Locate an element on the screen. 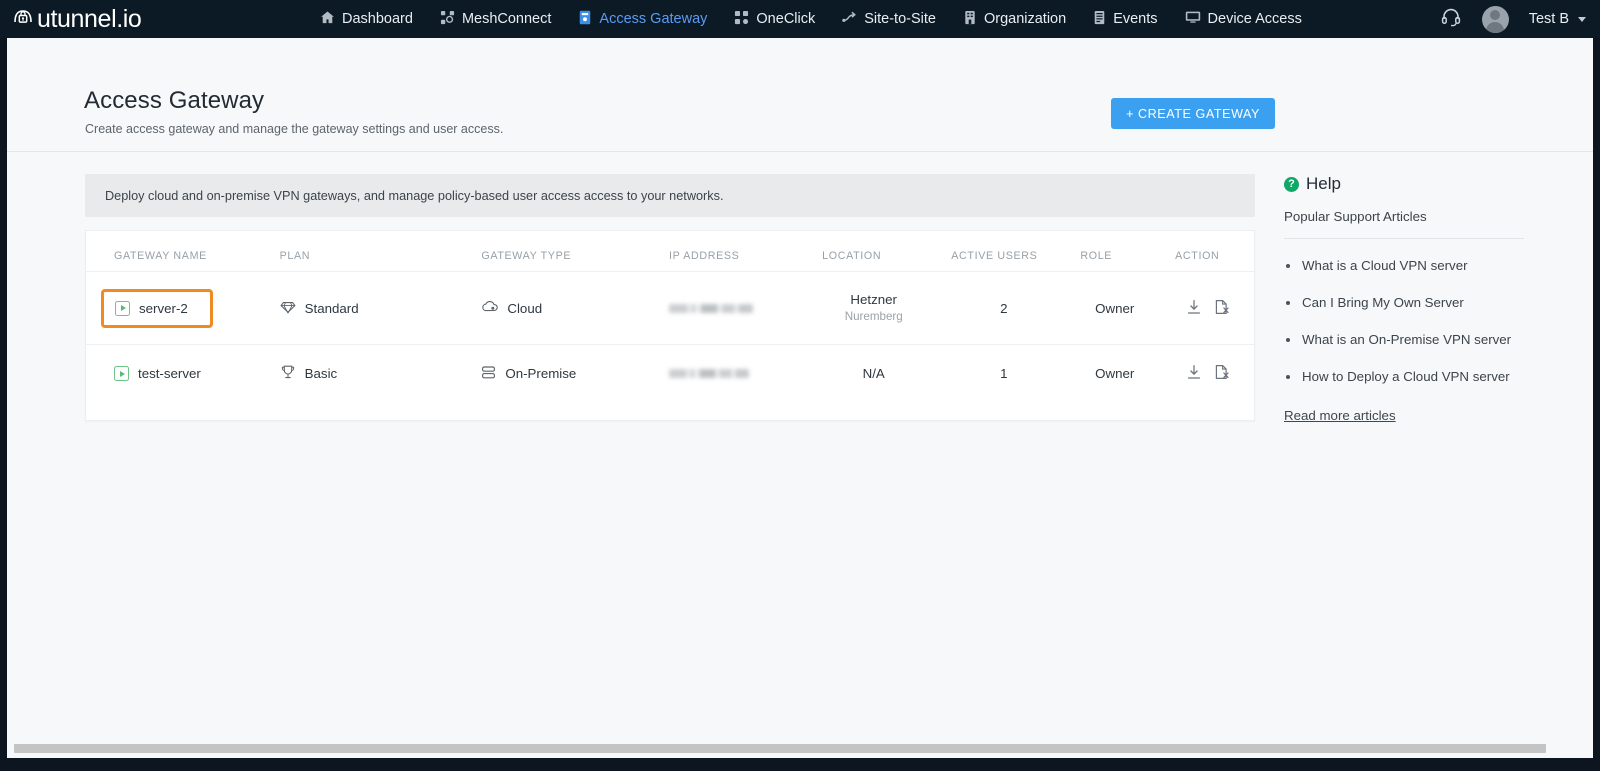 Image resolution: width=1600 pixels, height=771 pixels. gateway-icon is located at coordinates (585, 19).